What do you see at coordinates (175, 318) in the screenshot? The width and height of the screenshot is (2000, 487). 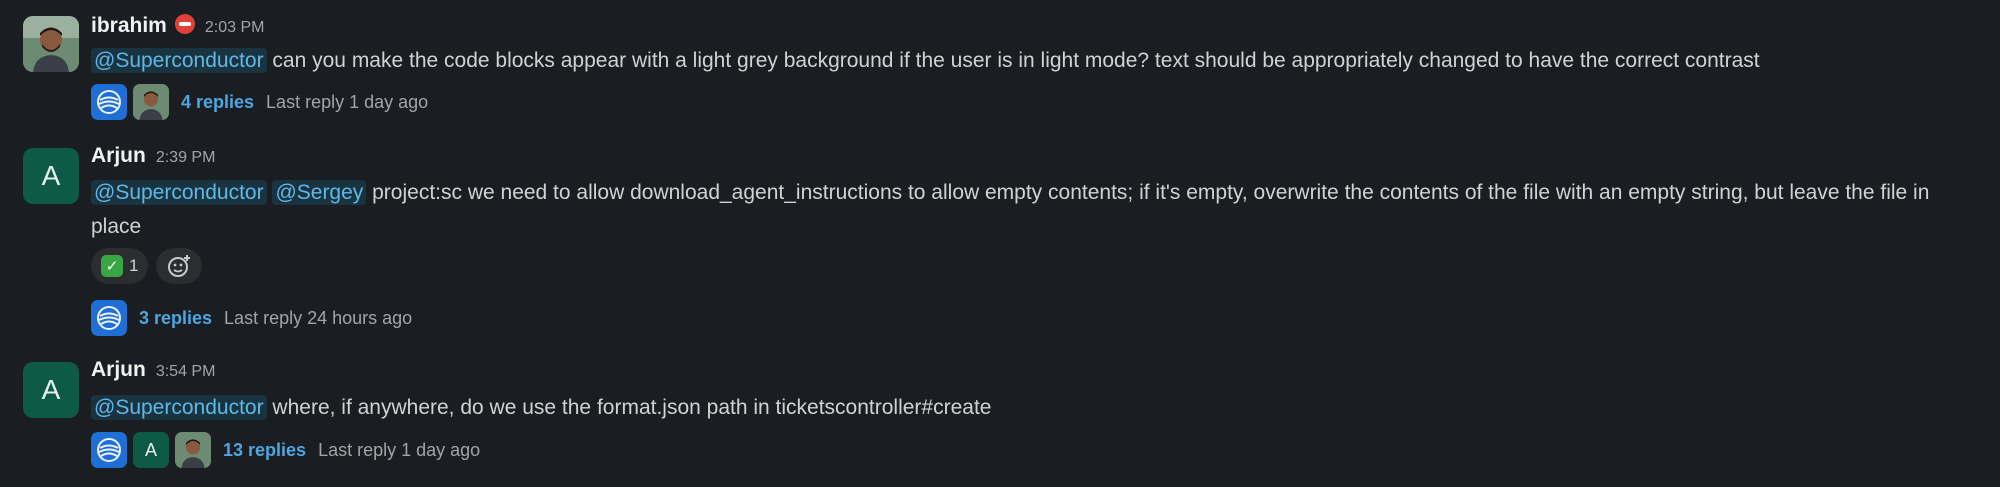 I see `reply-count-link: 3 replies` at bounding box center [175, 318].